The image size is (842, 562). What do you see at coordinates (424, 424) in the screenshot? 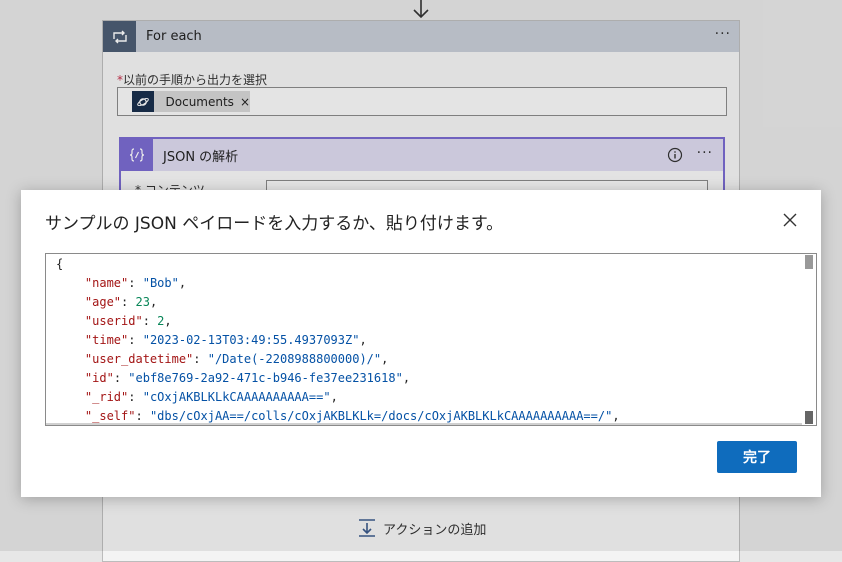
I see `horizontal-scrollbar` at bounding box center [424, 424].